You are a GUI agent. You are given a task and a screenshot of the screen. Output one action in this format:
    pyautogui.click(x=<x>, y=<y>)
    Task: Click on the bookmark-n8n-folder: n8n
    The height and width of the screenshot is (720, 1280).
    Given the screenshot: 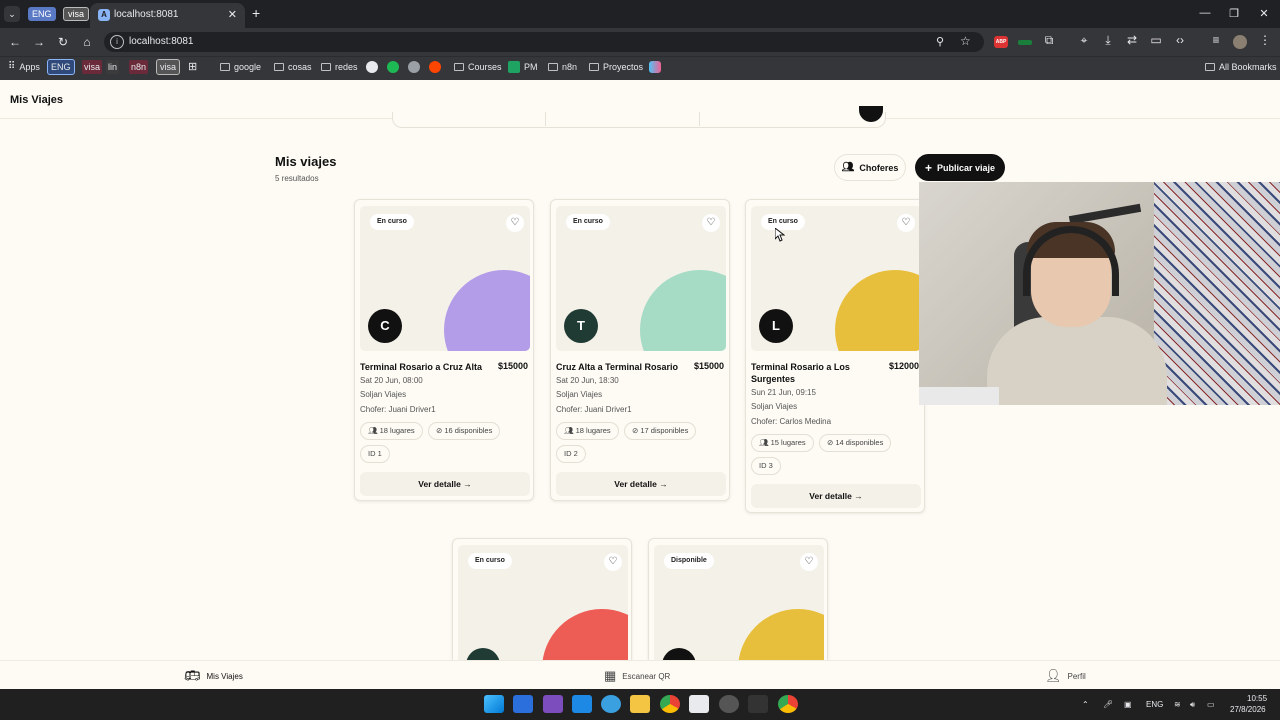 What is the action you would take?
    pyautogui.click(x=562, y=67)
    